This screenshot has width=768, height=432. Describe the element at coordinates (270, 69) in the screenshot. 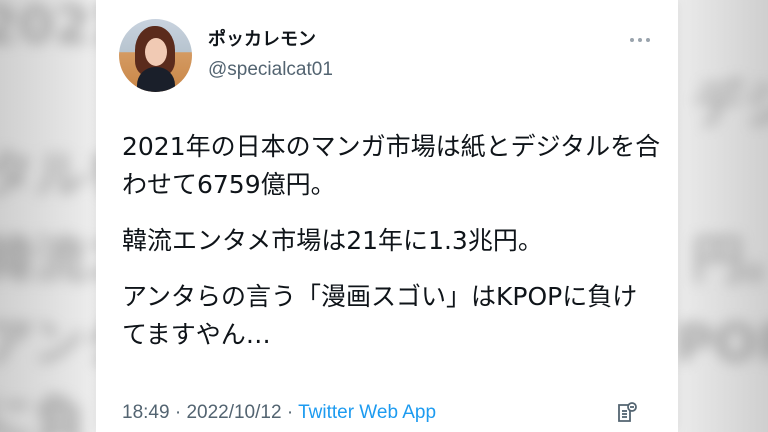

I see `user-handle: @specialcat01` at that location.